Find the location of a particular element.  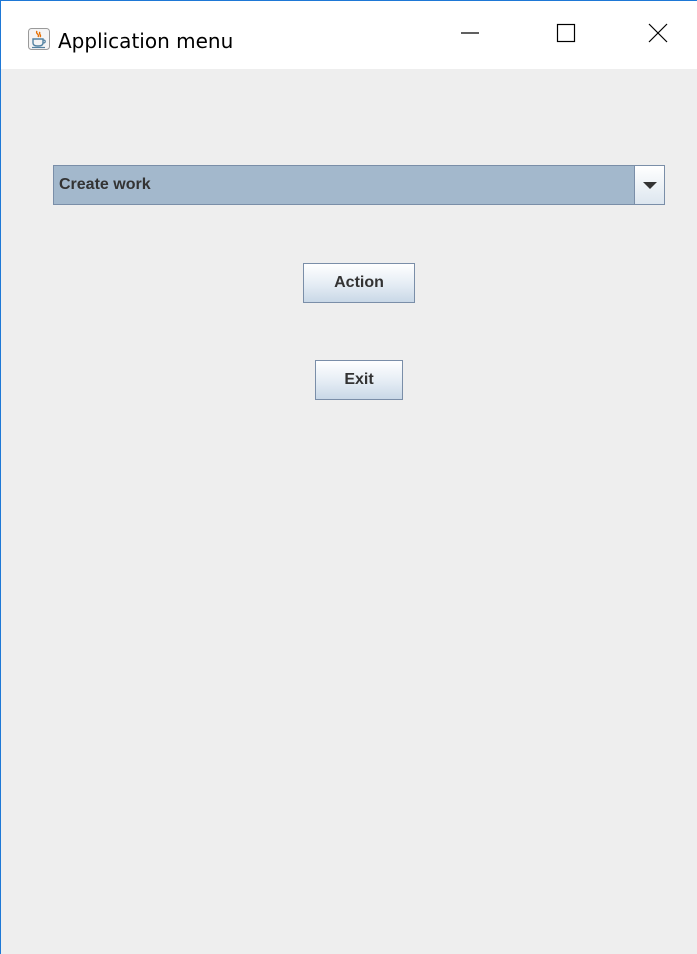

close-button is located at coordinates (658, 35).